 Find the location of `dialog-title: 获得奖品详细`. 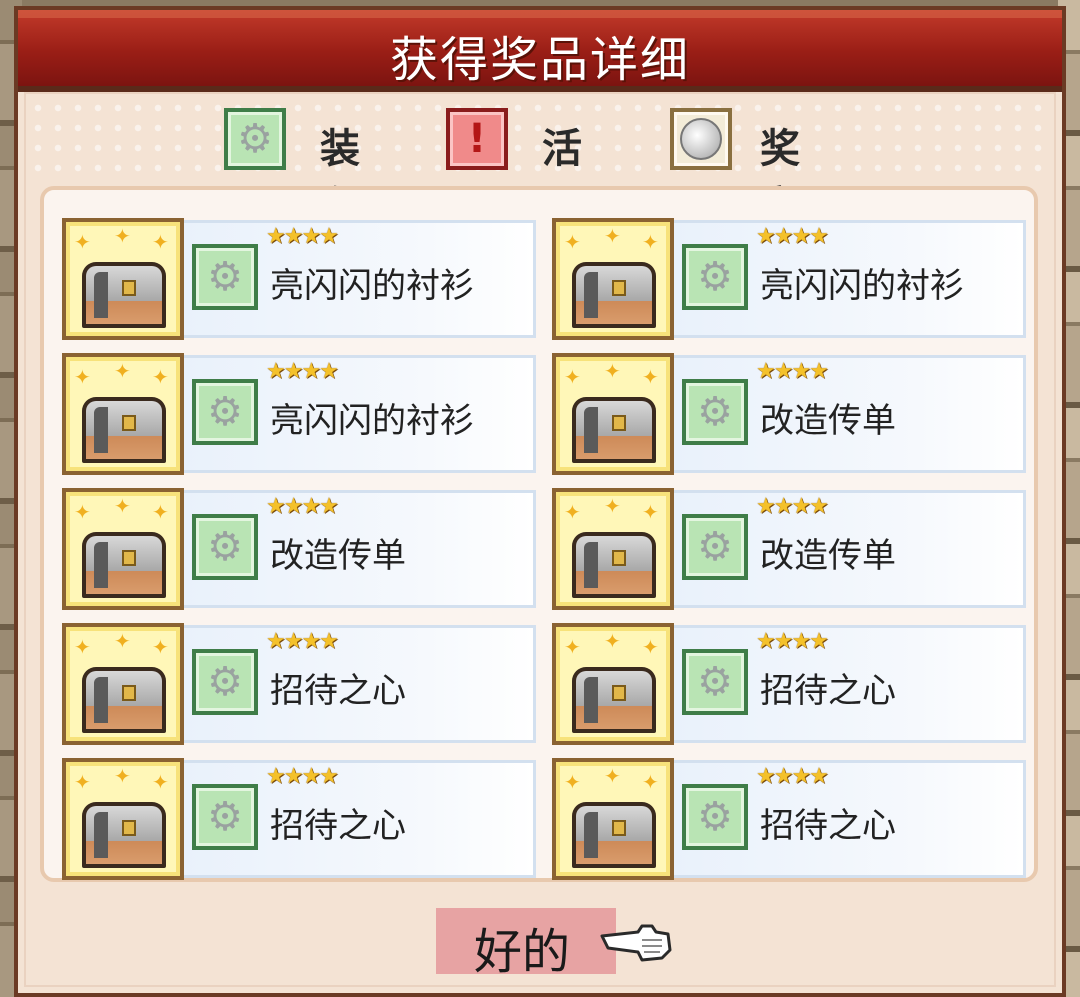

dialog-title: 获得奖品详细 is located at coordinates (539, 60).